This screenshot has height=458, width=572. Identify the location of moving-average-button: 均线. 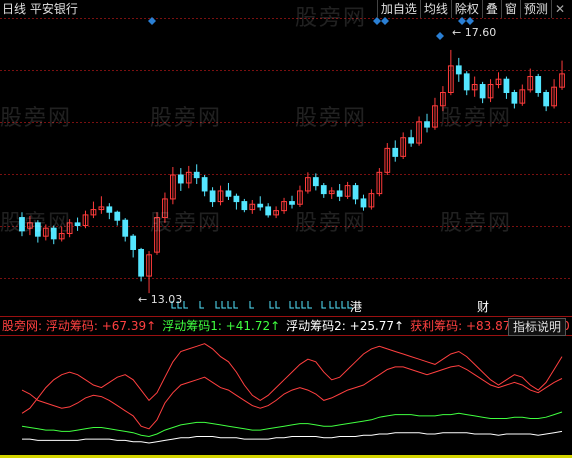
(435, 9).